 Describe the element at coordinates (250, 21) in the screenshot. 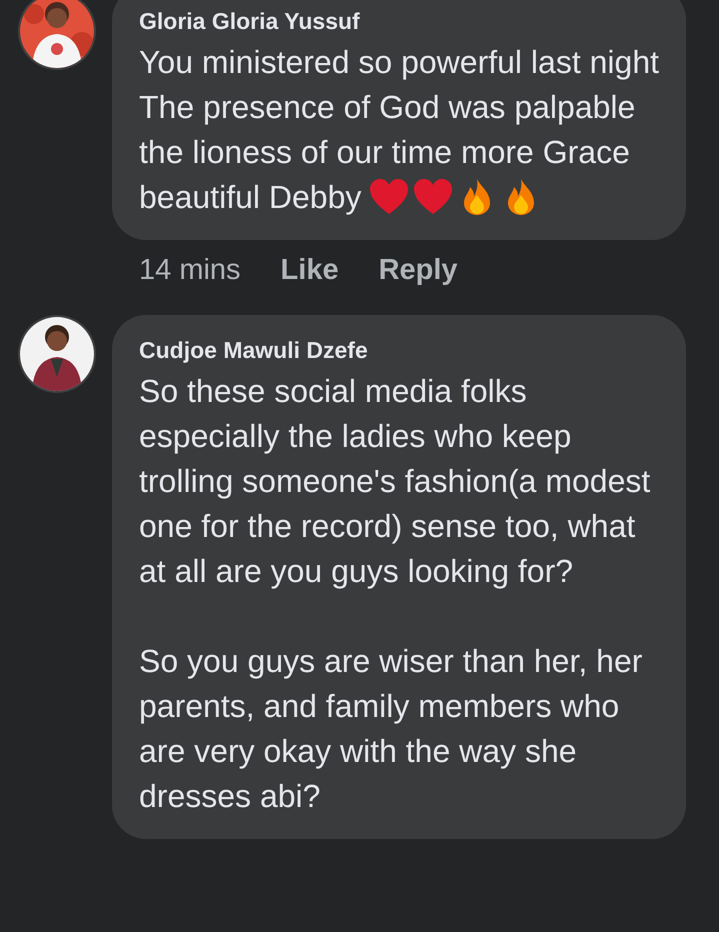

I see `author-name: Gloria Gloria Yussuf` at that location.